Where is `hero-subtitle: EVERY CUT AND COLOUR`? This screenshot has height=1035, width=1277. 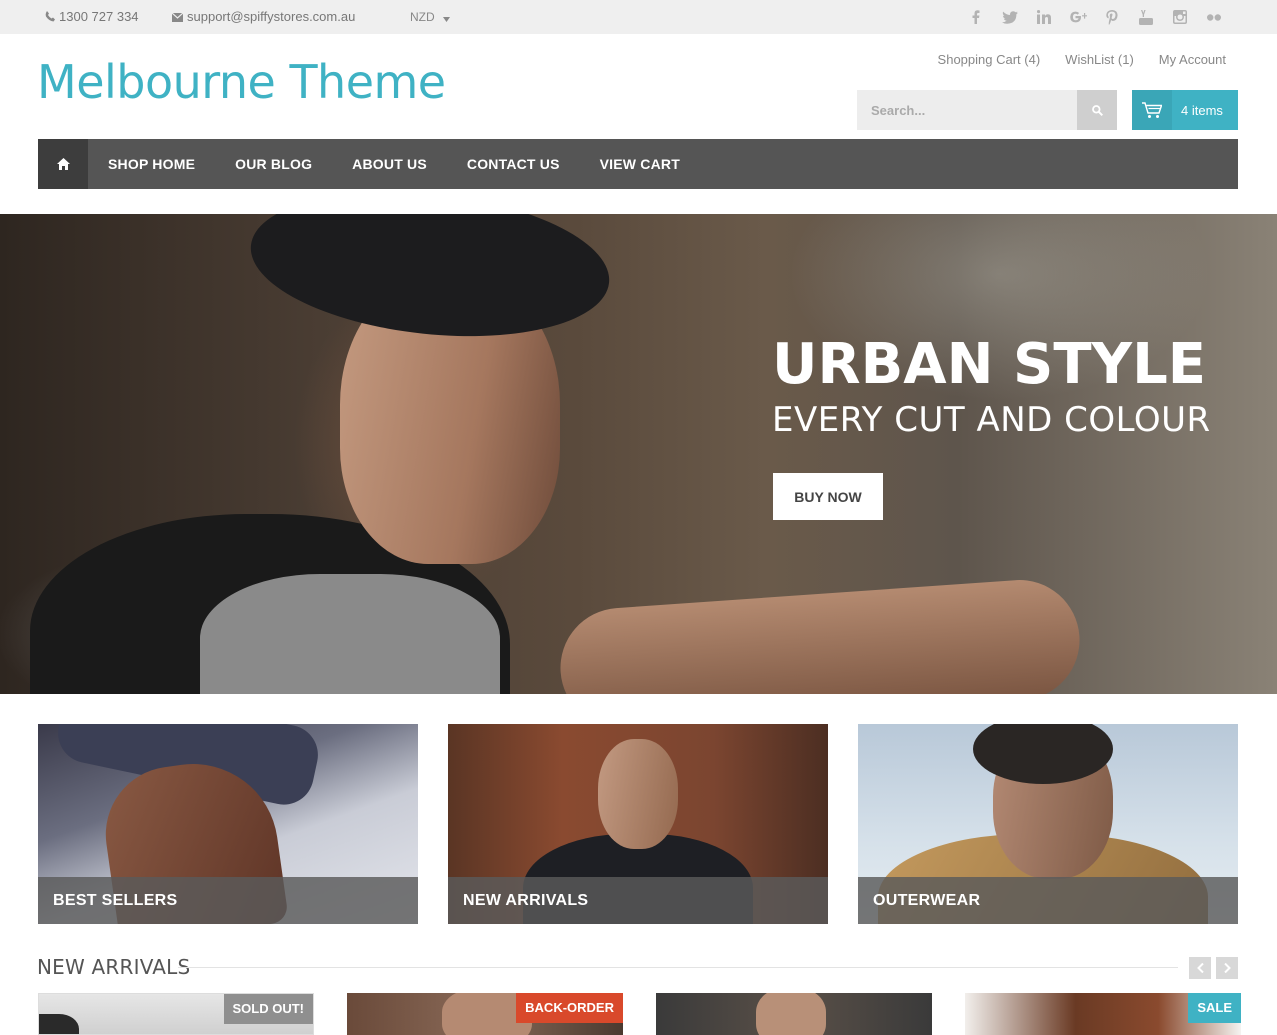 hero-subtitle: EVERY CUT AND COLOUR is located at coordinates (991, 420).